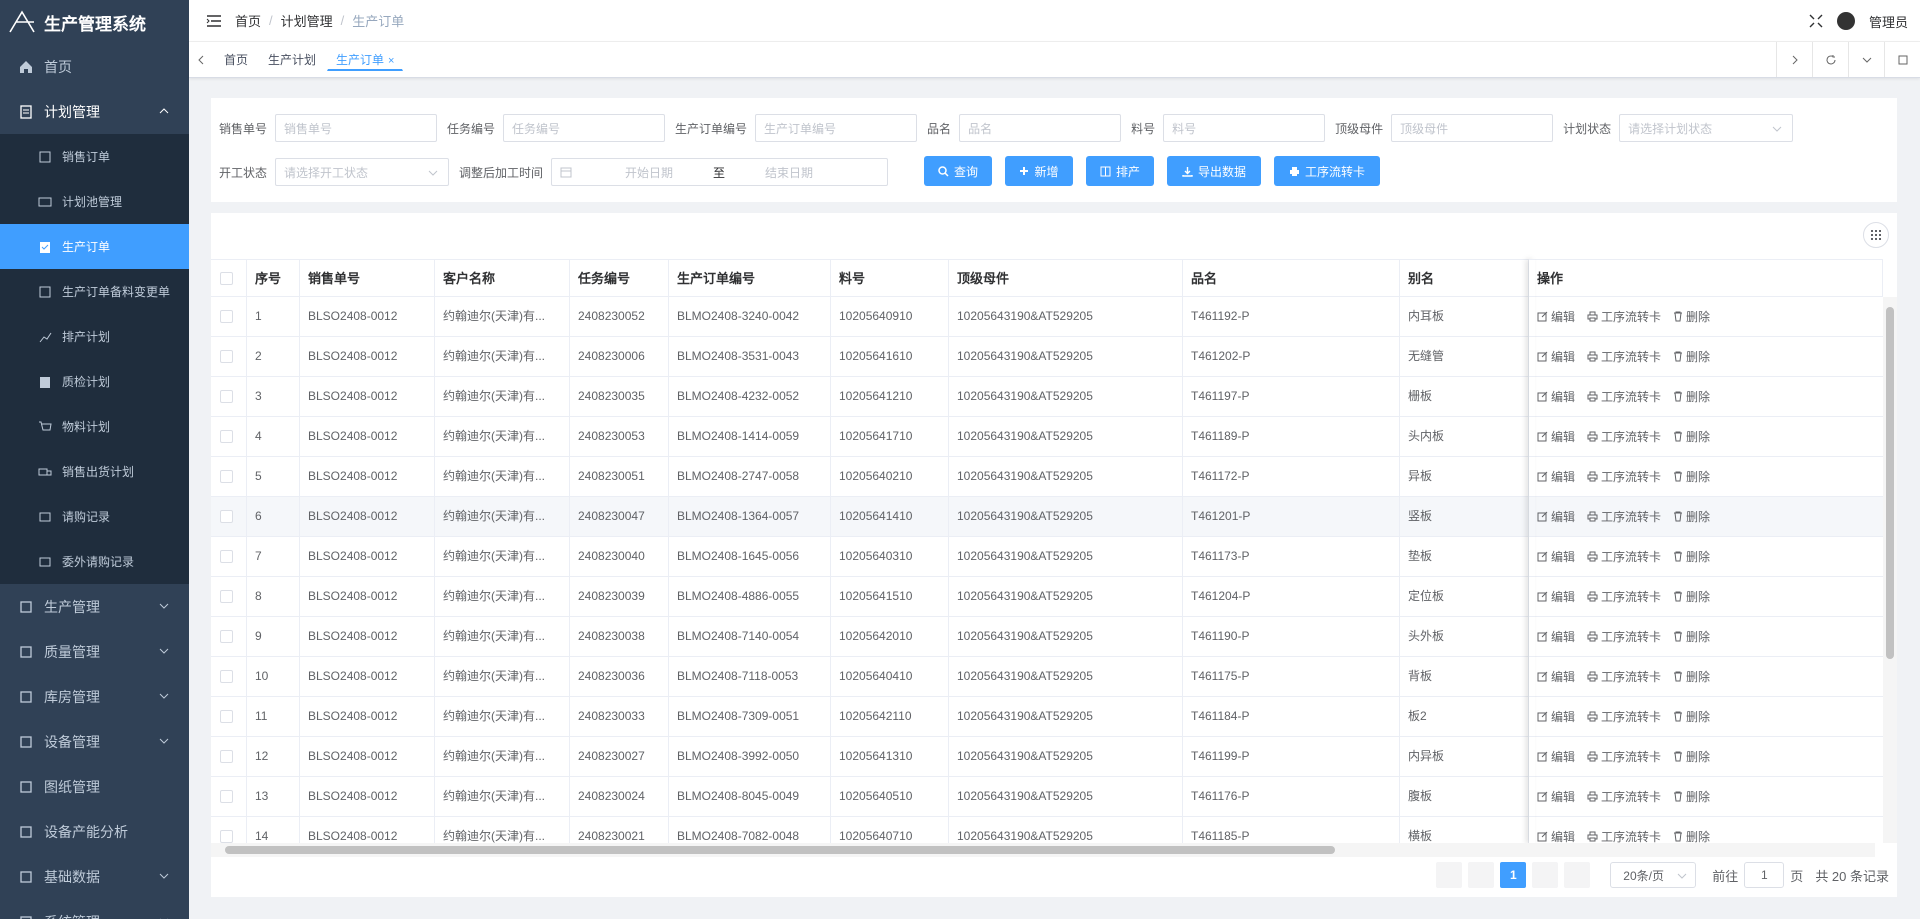 The width and height of the screenshot is (1920, 919). What do you see at coordinates (1327, 171) in the screenshot?
I see `flowcard-button: 工序流转卡` at bounding box center [1327, 171].